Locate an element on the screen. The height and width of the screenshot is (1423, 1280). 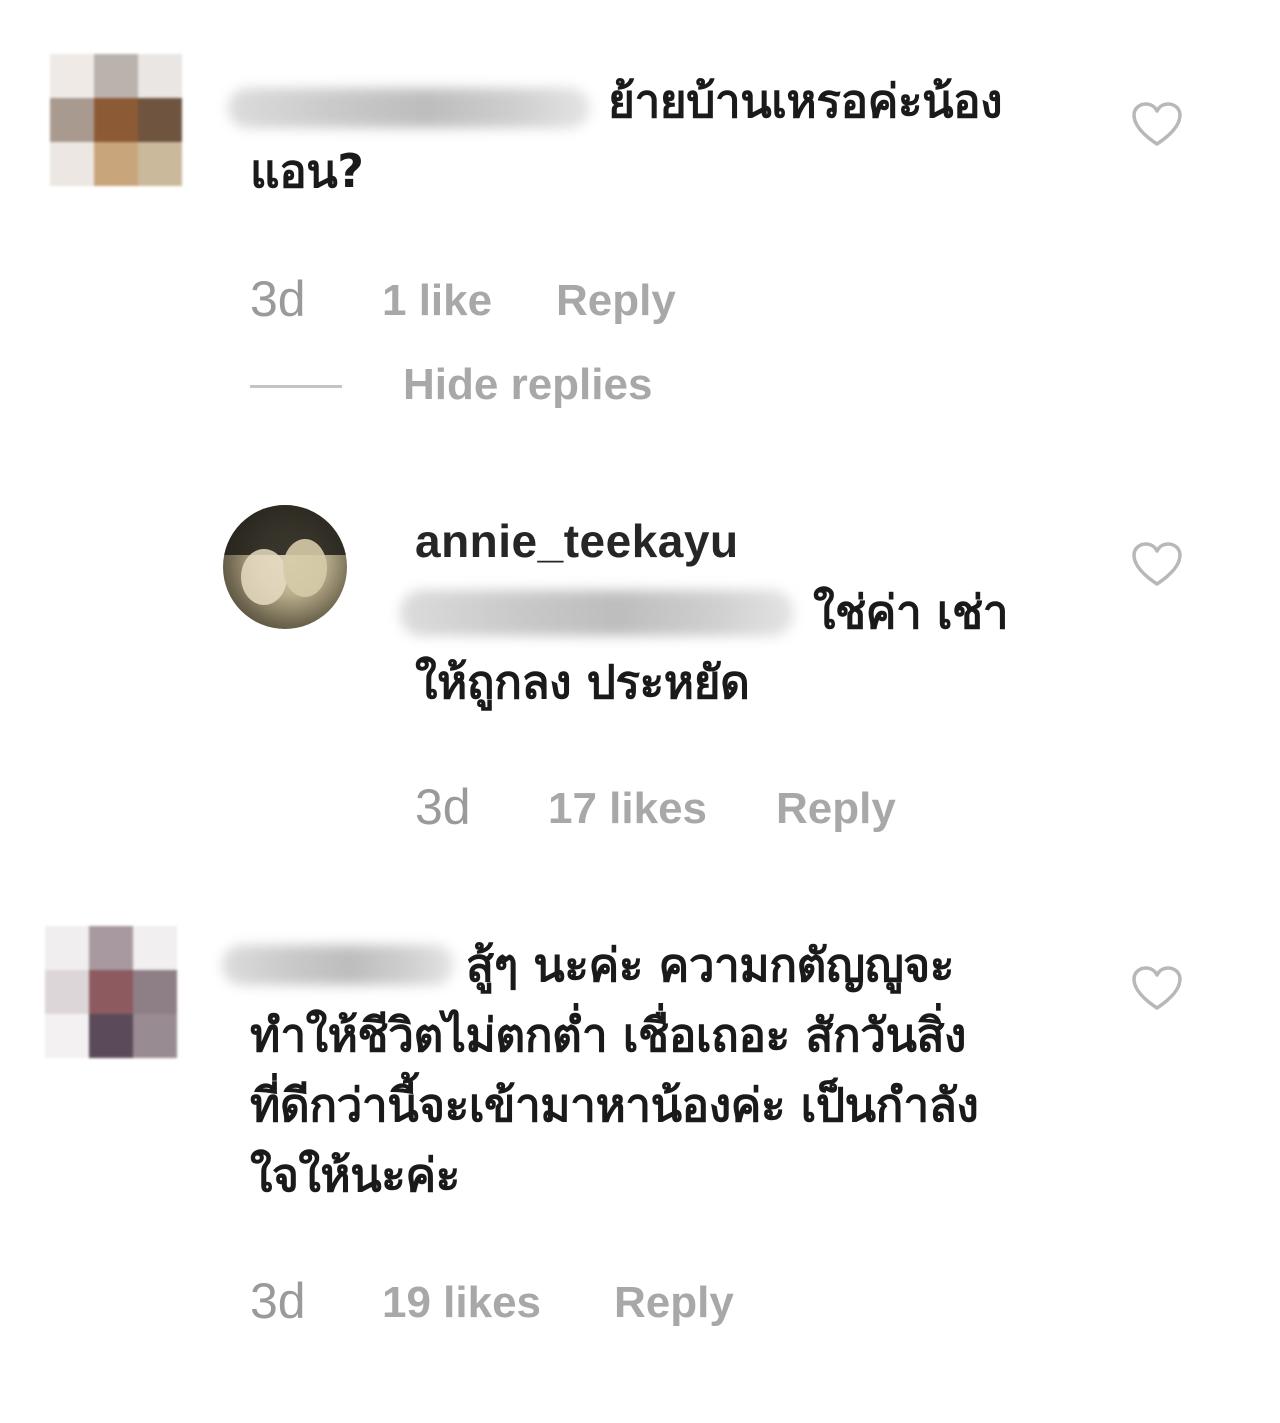
comment-text: ย้ายบ้านเหรอค่ะน้อง แอน? is located at coordinates (626, 136).